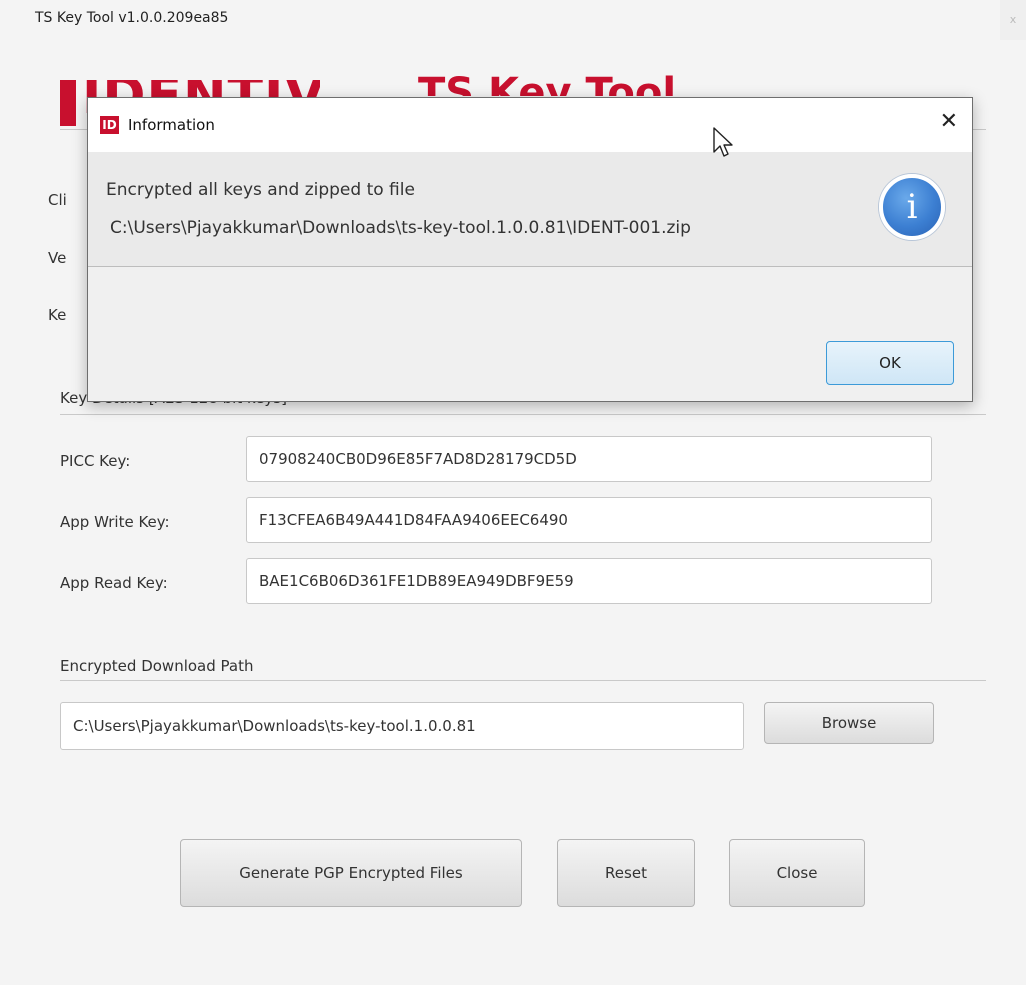 This screenshot has width=1026, height=985. I want to click on identiv-app-icon: ID, so click(109, 125).